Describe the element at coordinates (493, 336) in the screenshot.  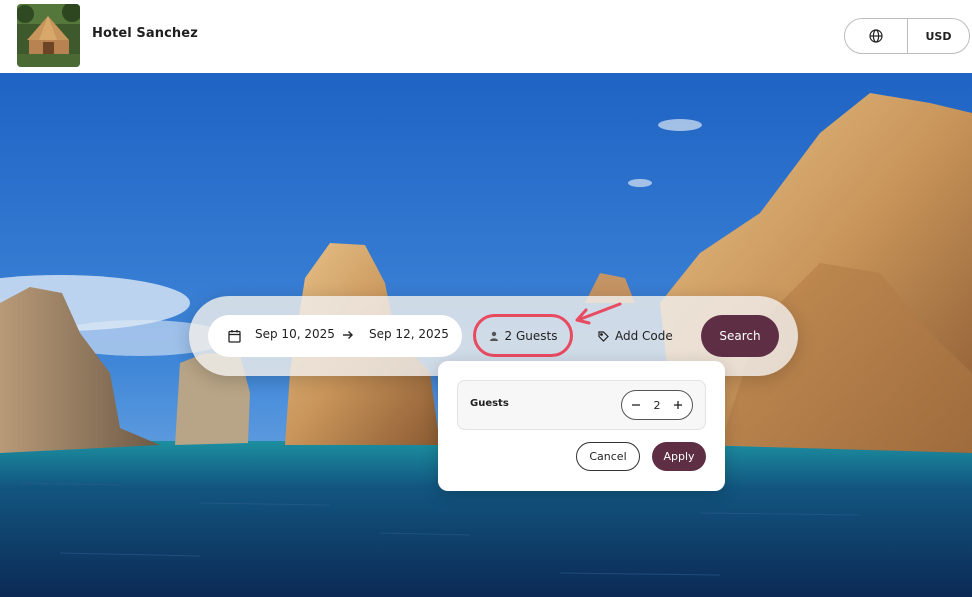
I see `person-icon` at that location.